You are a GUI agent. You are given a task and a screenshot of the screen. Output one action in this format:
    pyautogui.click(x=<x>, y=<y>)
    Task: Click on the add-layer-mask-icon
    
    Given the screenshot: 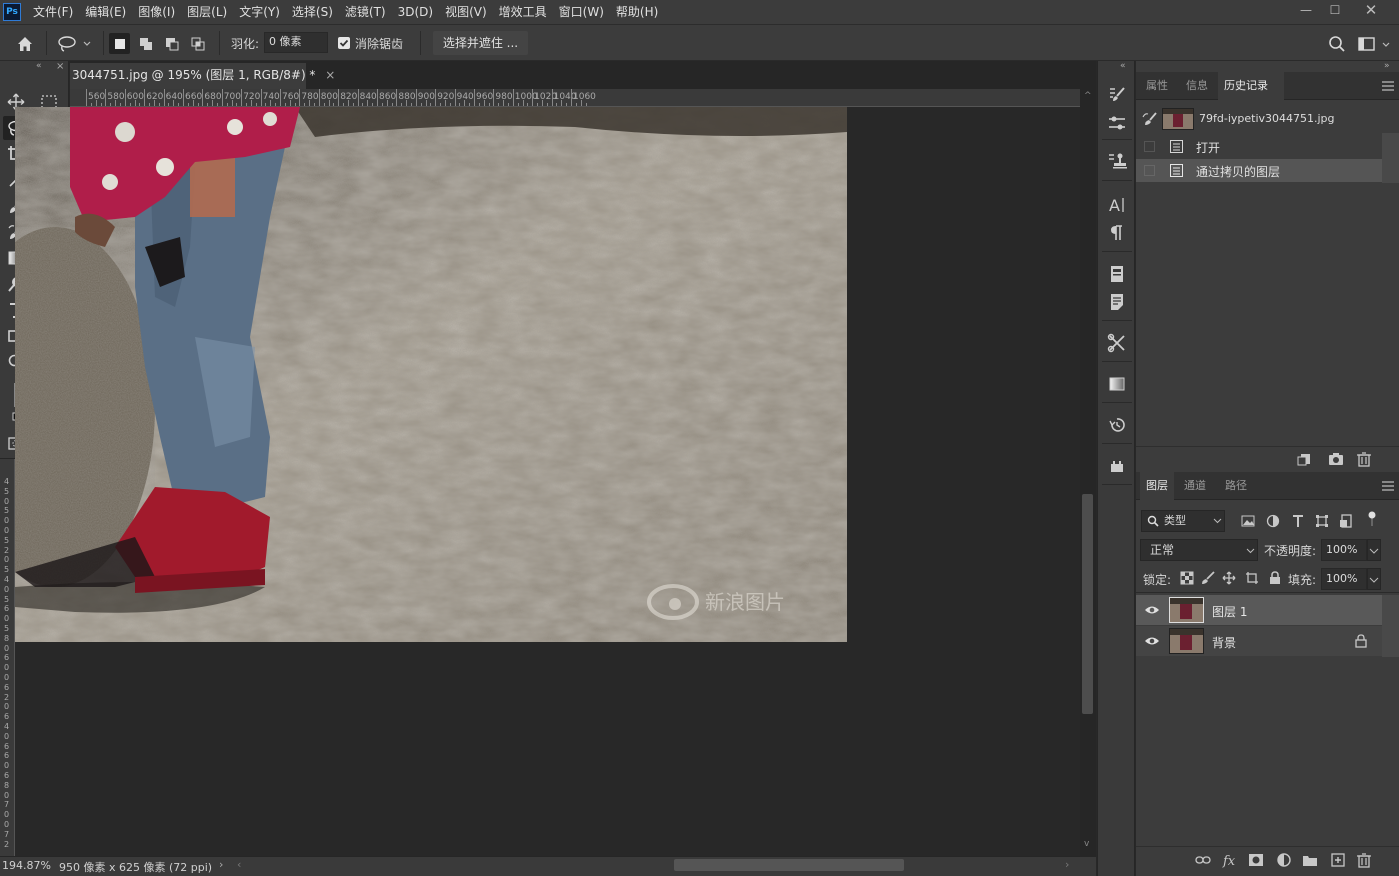 What is the action you would take?
    pyautogui.click(x=1256, y=860)
    